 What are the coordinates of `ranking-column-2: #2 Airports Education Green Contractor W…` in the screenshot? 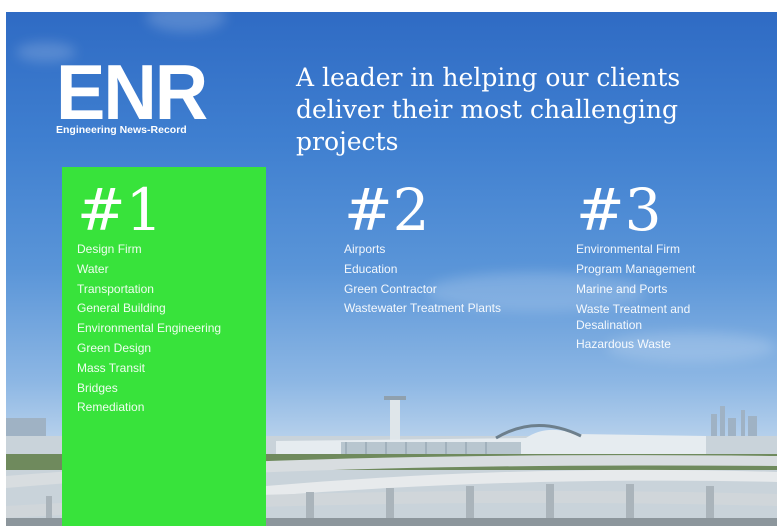 It's located at (444, 249).